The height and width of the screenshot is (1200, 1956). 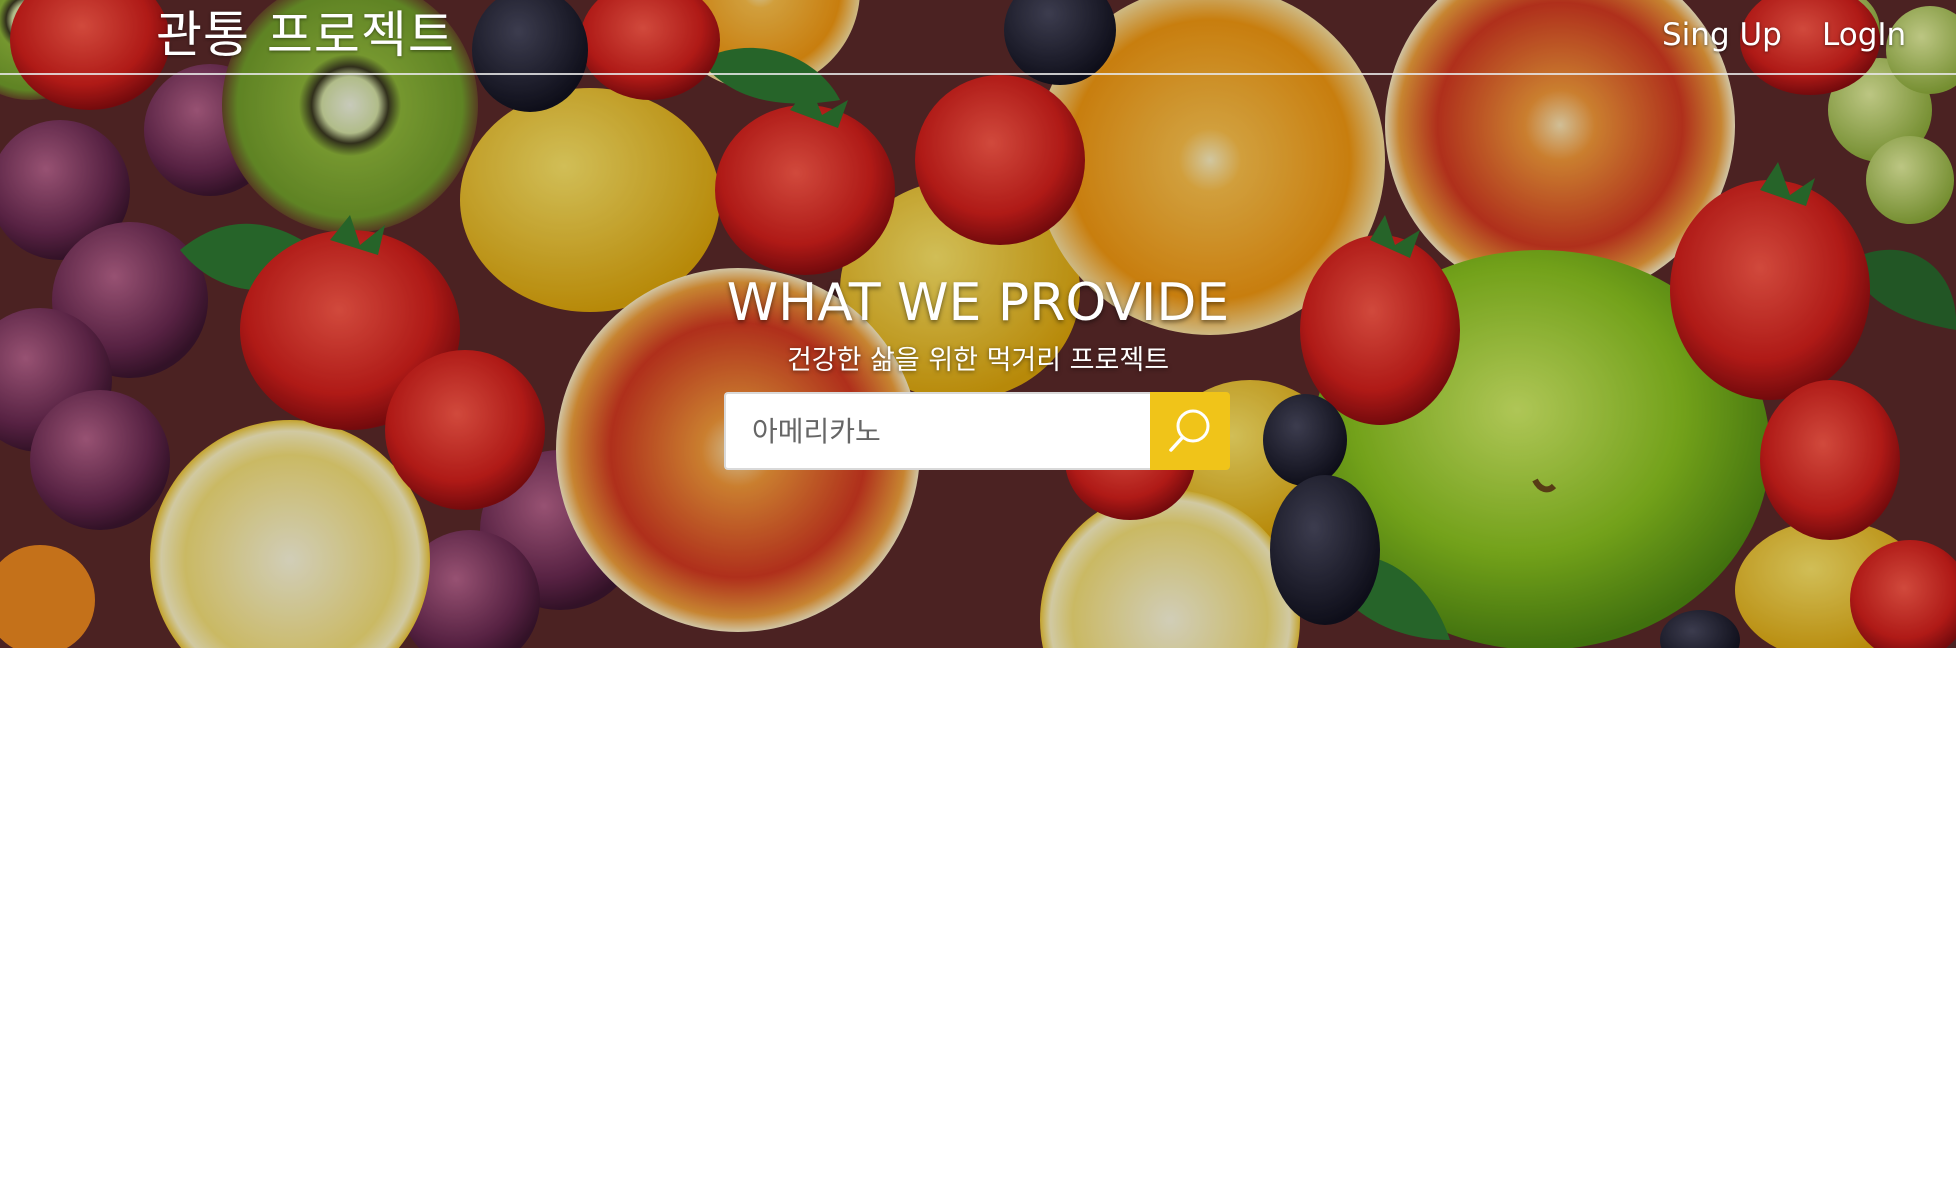 I want to click on brand-title: 관통 프로젝트, so click(x=305, y=35).